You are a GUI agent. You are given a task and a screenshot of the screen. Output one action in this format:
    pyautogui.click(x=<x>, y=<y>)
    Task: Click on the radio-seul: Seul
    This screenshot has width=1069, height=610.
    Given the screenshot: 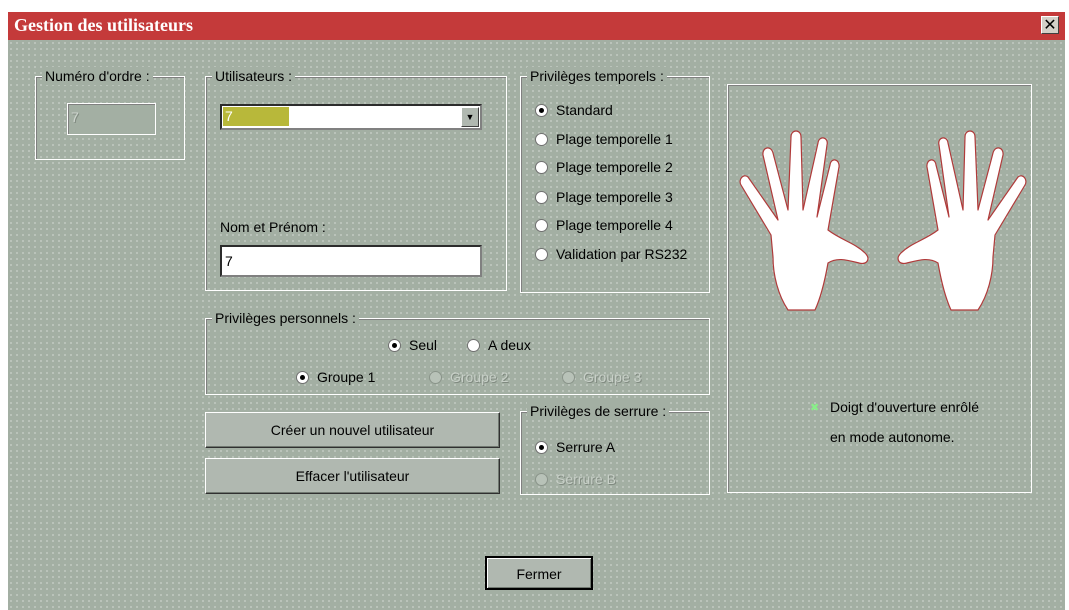 What is the action you would take?
    pyautogui.click(x=412, y=345)
    